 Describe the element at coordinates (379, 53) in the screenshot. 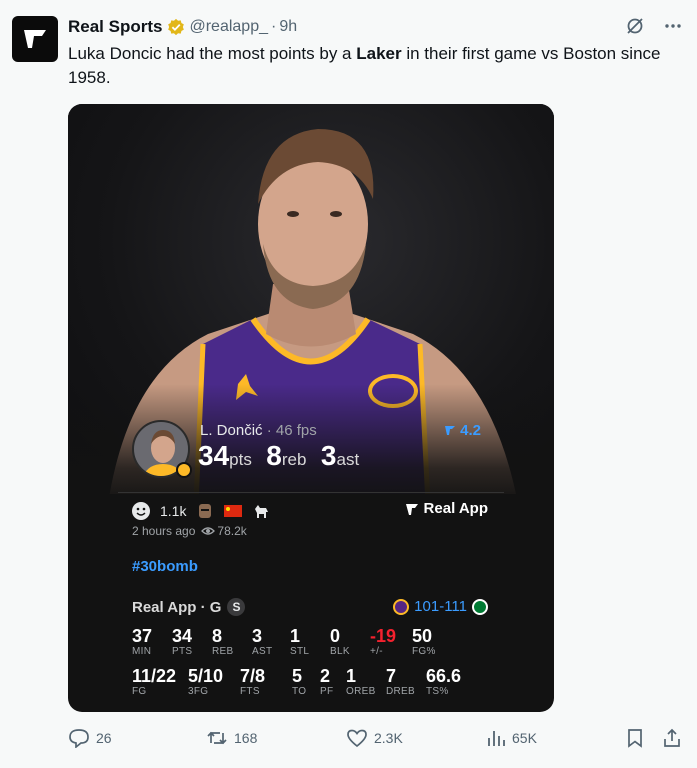

I see `tweet-text-bold: Laker` at that location.